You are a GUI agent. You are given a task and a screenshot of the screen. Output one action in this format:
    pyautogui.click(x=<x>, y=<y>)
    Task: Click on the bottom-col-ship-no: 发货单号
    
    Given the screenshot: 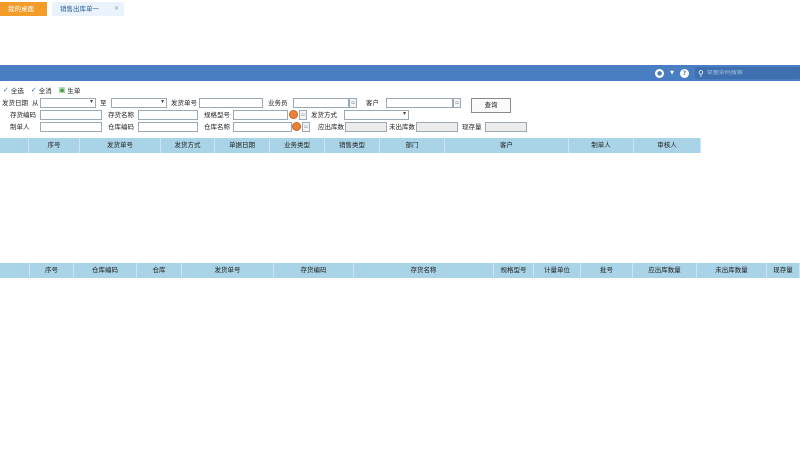 What is the action you would take?
    pyautogui.click(x=228, y=270)
    